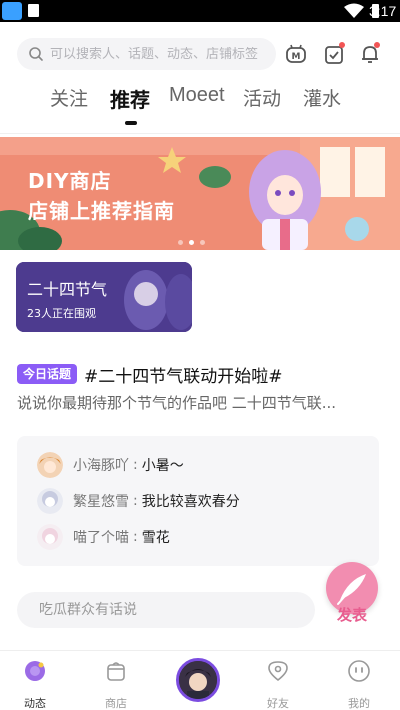 The width and height of the screenshot is (400, 710). What do you see at coordinates (130, 98) in the screenshot?
I see `tab-recommended: 推荐` at bounding box center [130, 98].